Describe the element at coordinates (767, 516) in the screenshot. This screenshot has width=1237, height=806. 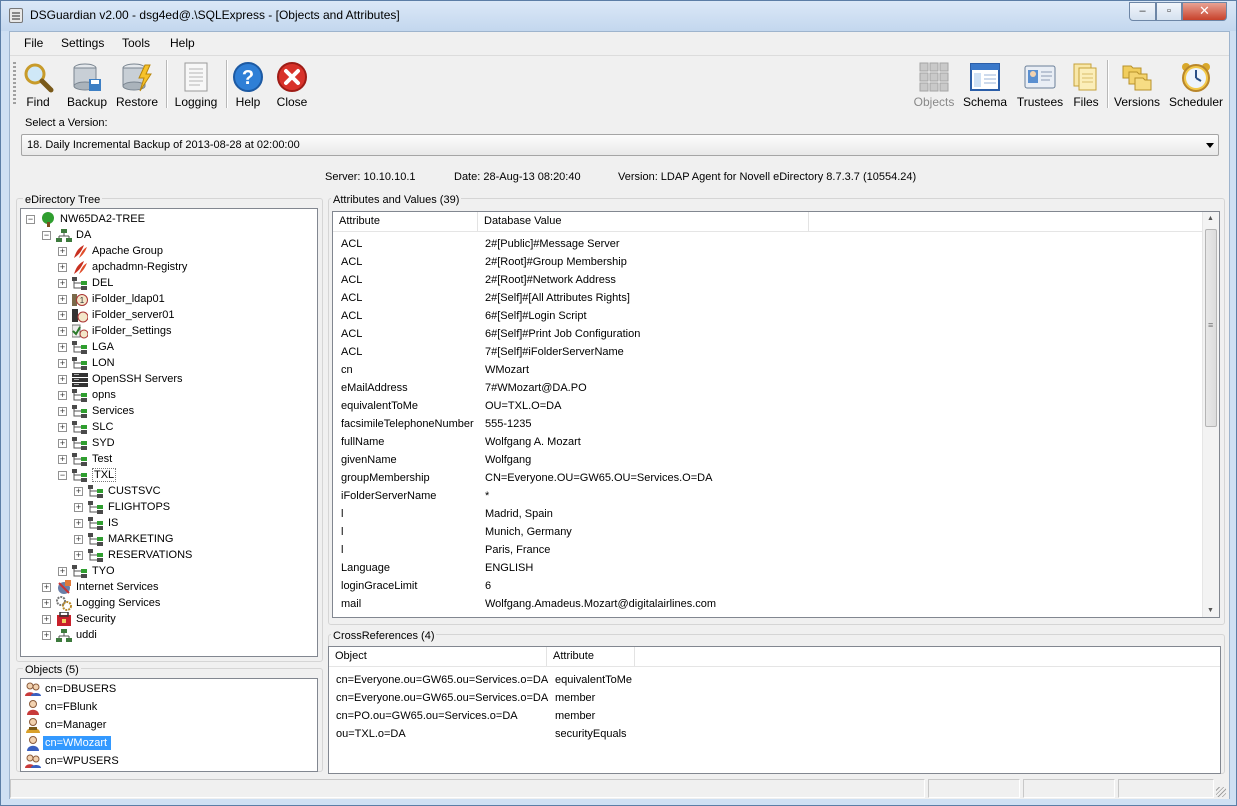
I see `attribute-row: l Madrid, Spain` at that location.